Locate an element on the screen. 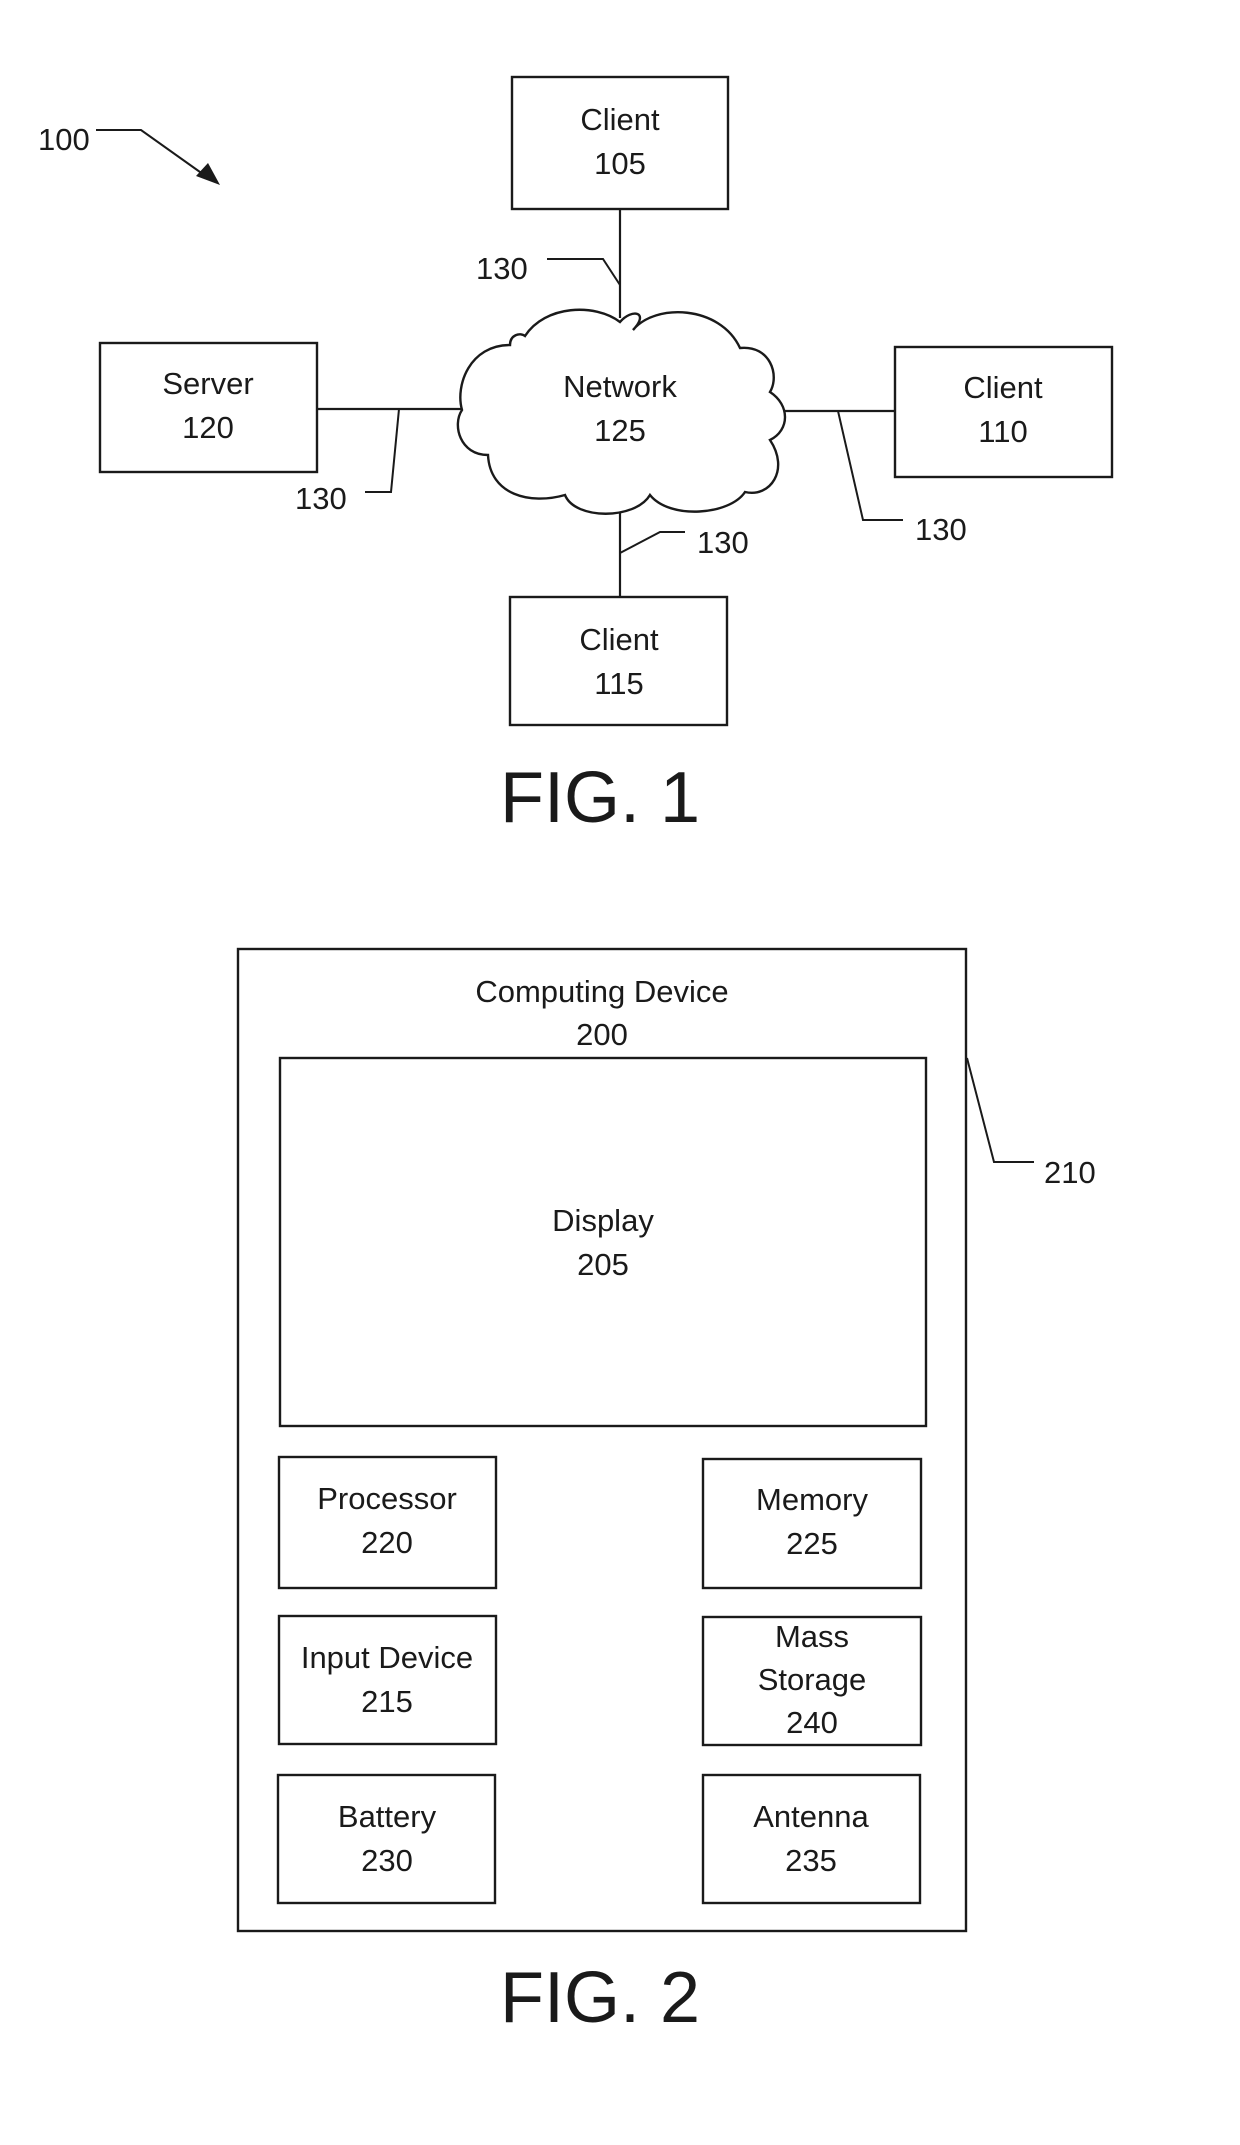  component-label: Input Device is located at coordinates (387, 1657).